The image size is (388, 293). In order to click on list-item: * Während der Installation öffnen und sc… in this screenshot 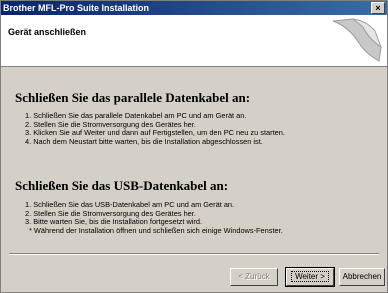, I will do `click(156, 230)`.